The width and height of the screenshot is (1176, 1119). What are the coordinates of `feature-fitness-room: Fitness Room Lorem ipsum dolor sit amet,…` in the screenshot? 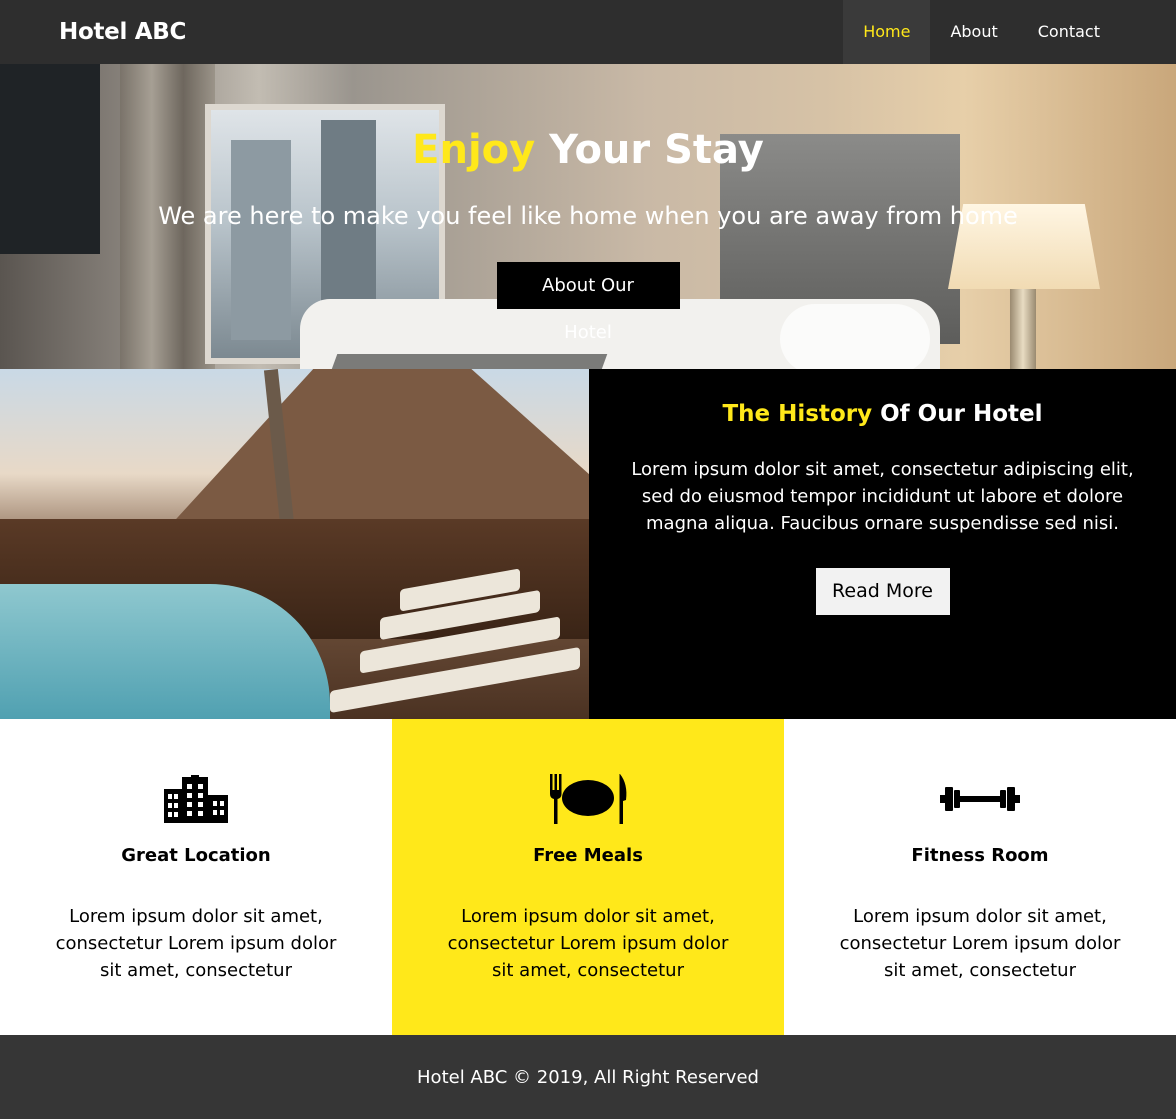 It's located at (980, 877).